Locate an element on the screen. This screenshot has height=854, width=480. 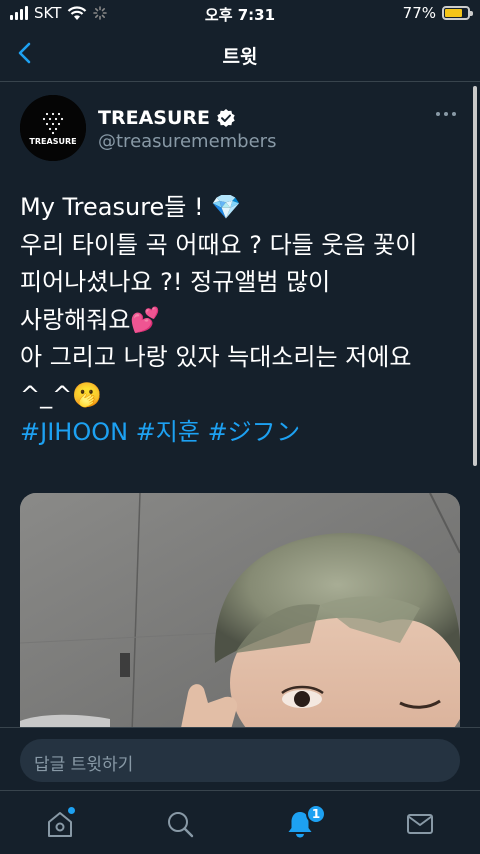
tab-search is located at coordinates (180, 824).